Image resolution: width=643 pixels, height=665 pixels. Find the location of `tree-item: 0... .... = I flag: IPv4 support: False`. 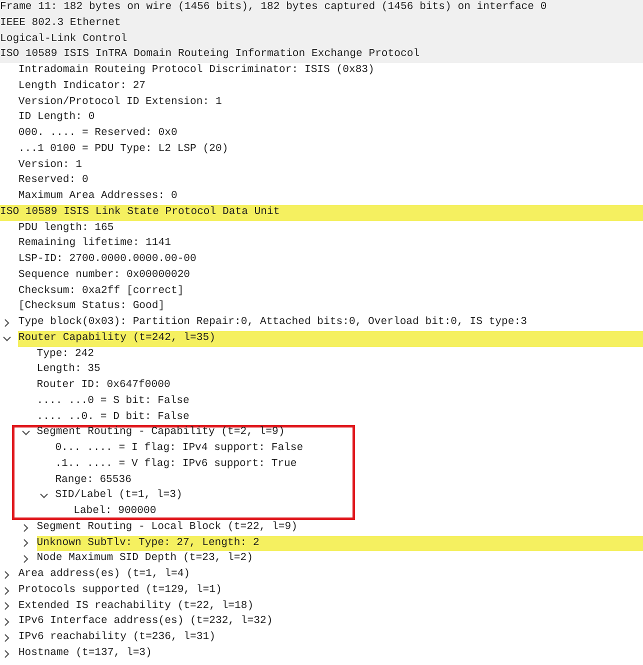

tree-item: 0... .... = I flag: IPv4 support: False is located at coordinates (179, 449).